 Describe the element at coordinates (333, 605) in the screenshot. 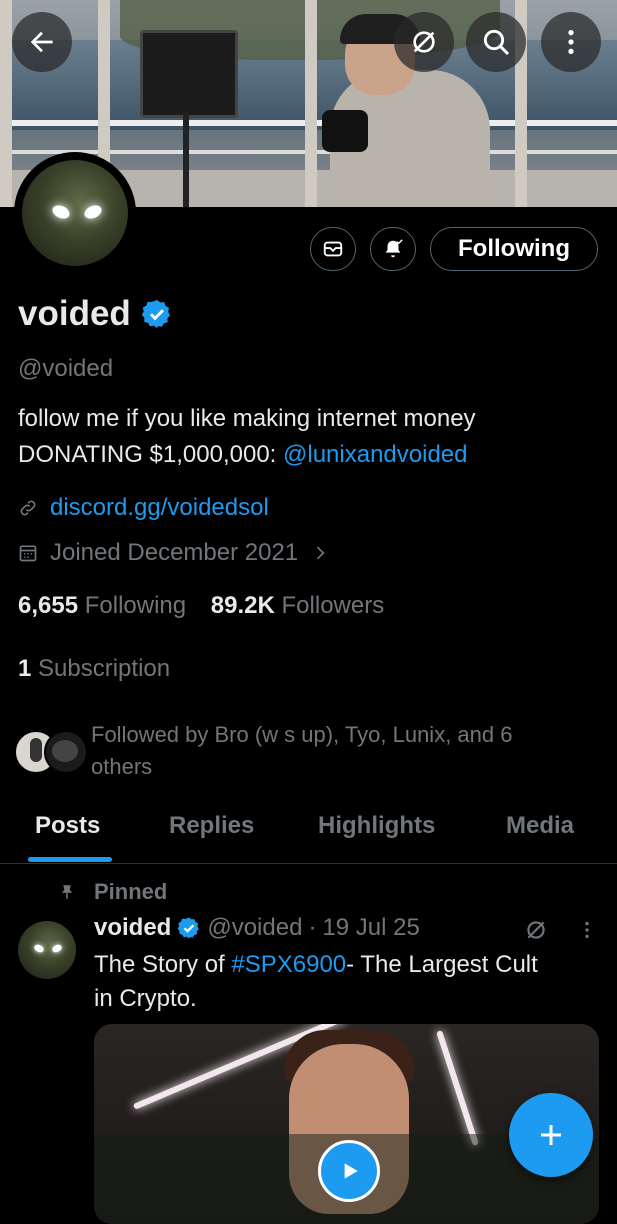

I see `followers-label: Followers` at that location.